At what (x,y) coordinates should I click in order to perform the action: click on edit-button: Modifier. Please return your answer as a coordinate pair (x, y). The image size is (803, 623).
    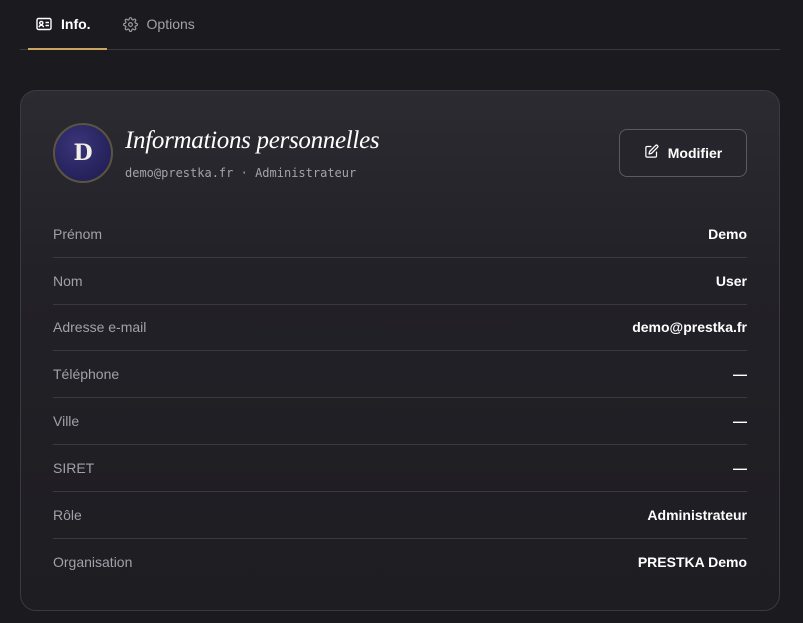
    Looking at the image, I should click on (683, 153).